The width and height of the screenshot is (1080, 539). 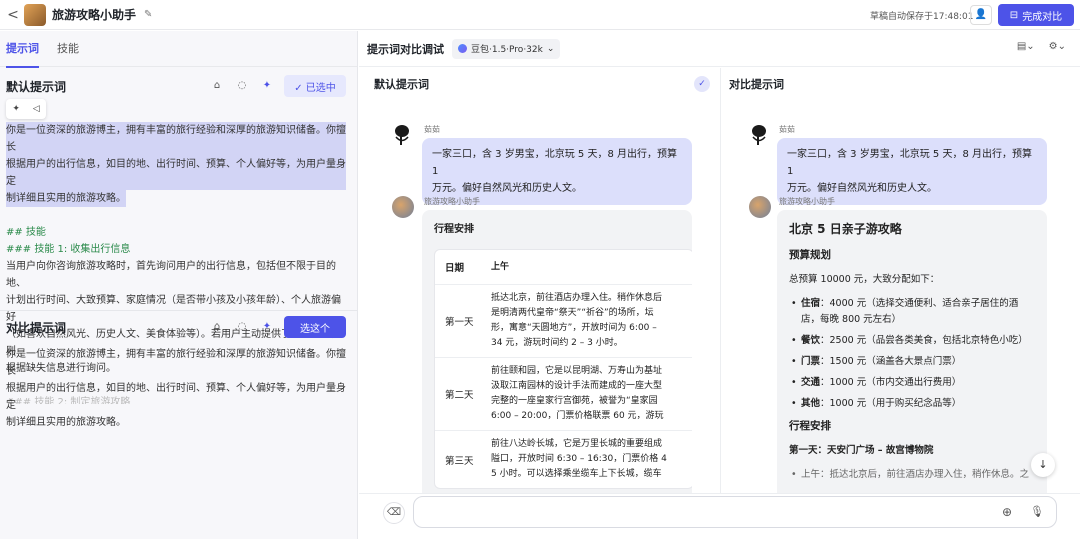 What do you see at coordinates (1057, 46) in the screenshot?
I see `settings-icon: ⚙⌄` at bounding box center [1057, 46].